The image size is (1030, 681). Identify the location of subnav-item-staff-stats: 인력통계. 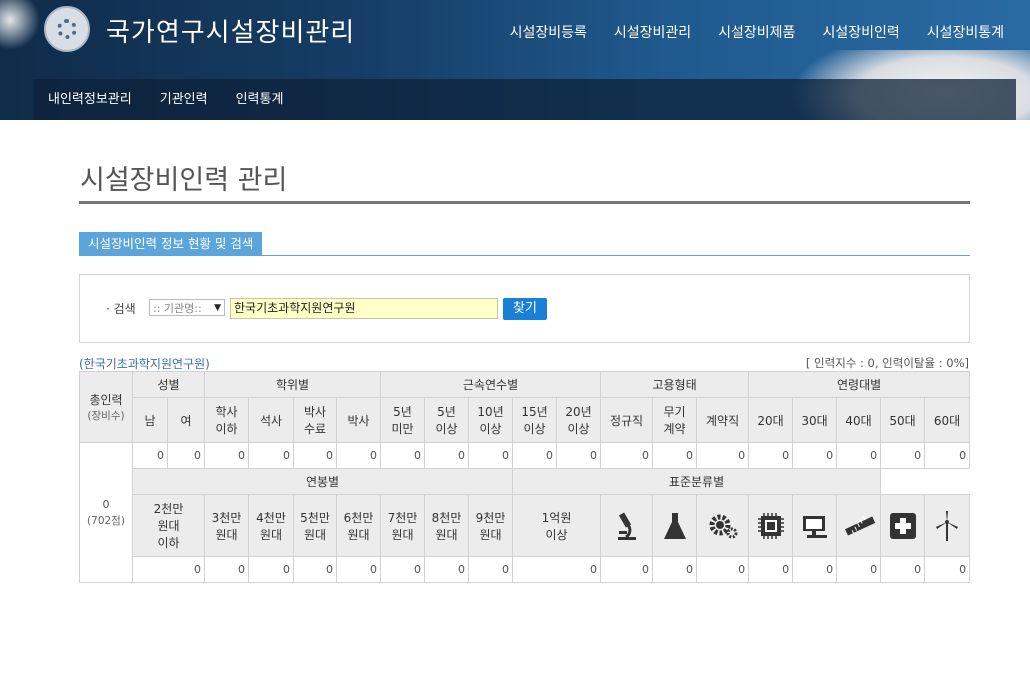
(260, 99).